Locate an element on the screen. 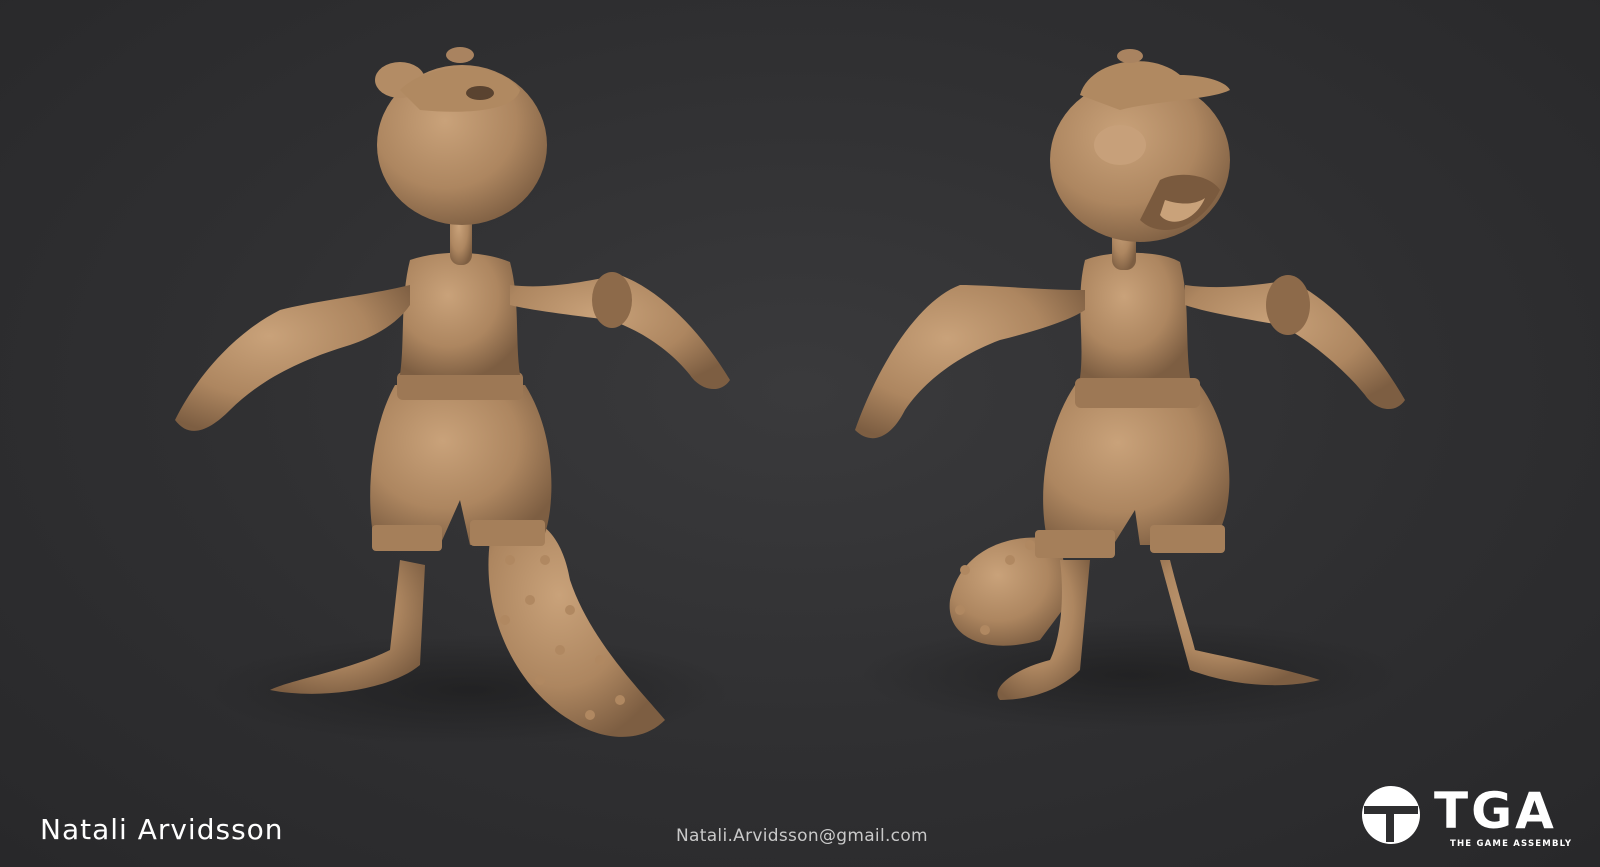  logo-tagline: THE GAME ASSEMBLY is located at coordinates (1511, 844).